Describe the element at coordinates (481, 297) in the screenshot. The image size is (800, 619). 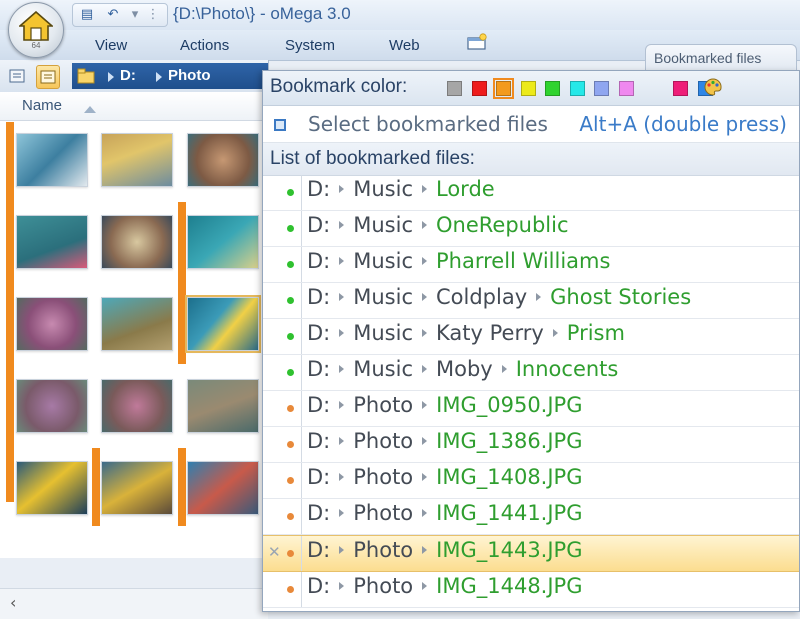
I see `path-segment: Coldplay` at that location.